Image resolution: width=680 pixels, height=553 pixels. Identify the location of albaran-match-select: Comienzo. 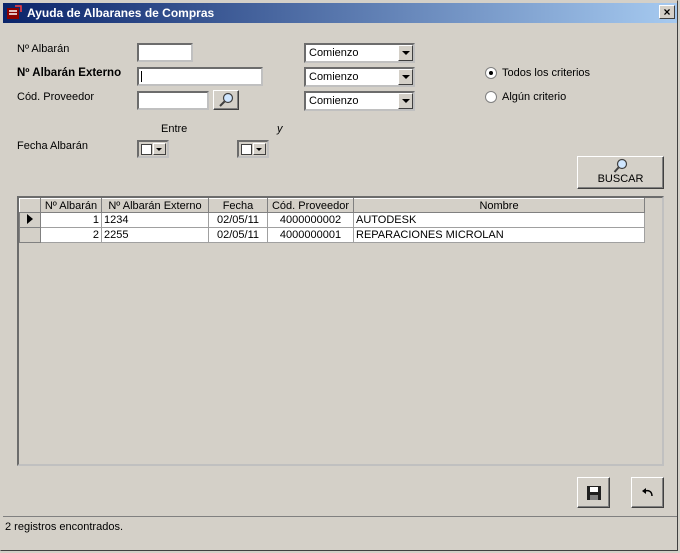
(359, 53).